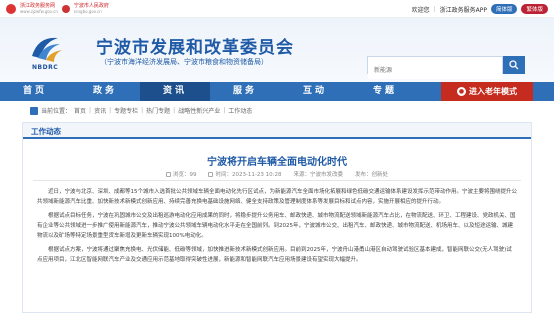  I want to click on traditional-button: 繁体版, so click(534, 9).